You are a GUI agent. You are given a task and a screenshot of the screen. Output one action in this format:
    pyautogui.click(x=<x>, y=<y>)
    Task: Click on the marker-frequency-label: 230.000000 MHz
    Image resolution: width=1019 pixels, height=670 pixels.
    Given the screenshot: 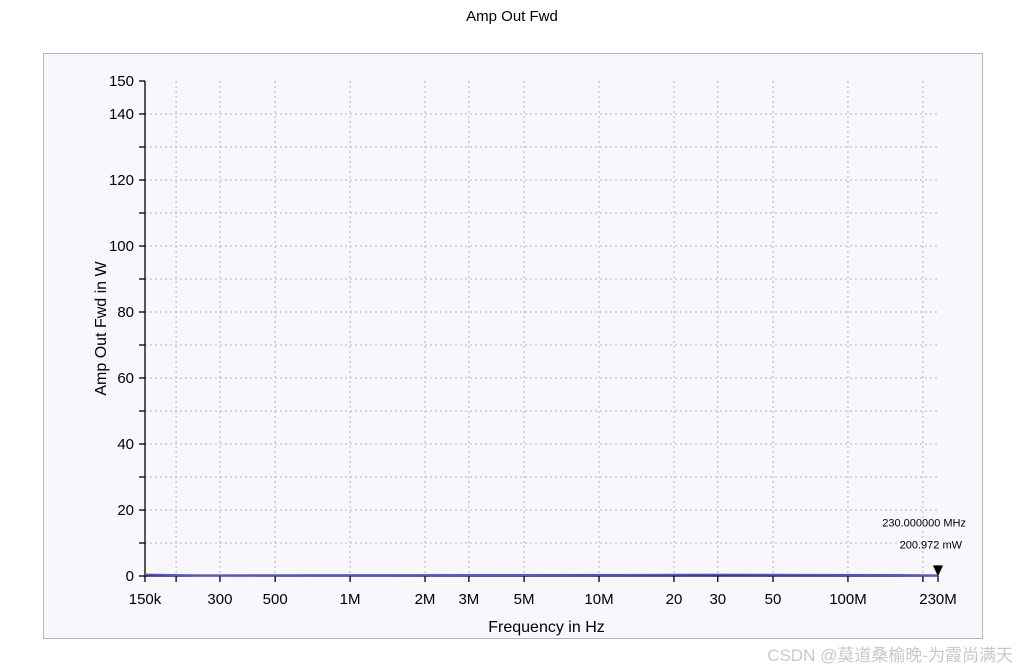 What is the action you would take?
    pyautogui.click(x=924, y=523)
    